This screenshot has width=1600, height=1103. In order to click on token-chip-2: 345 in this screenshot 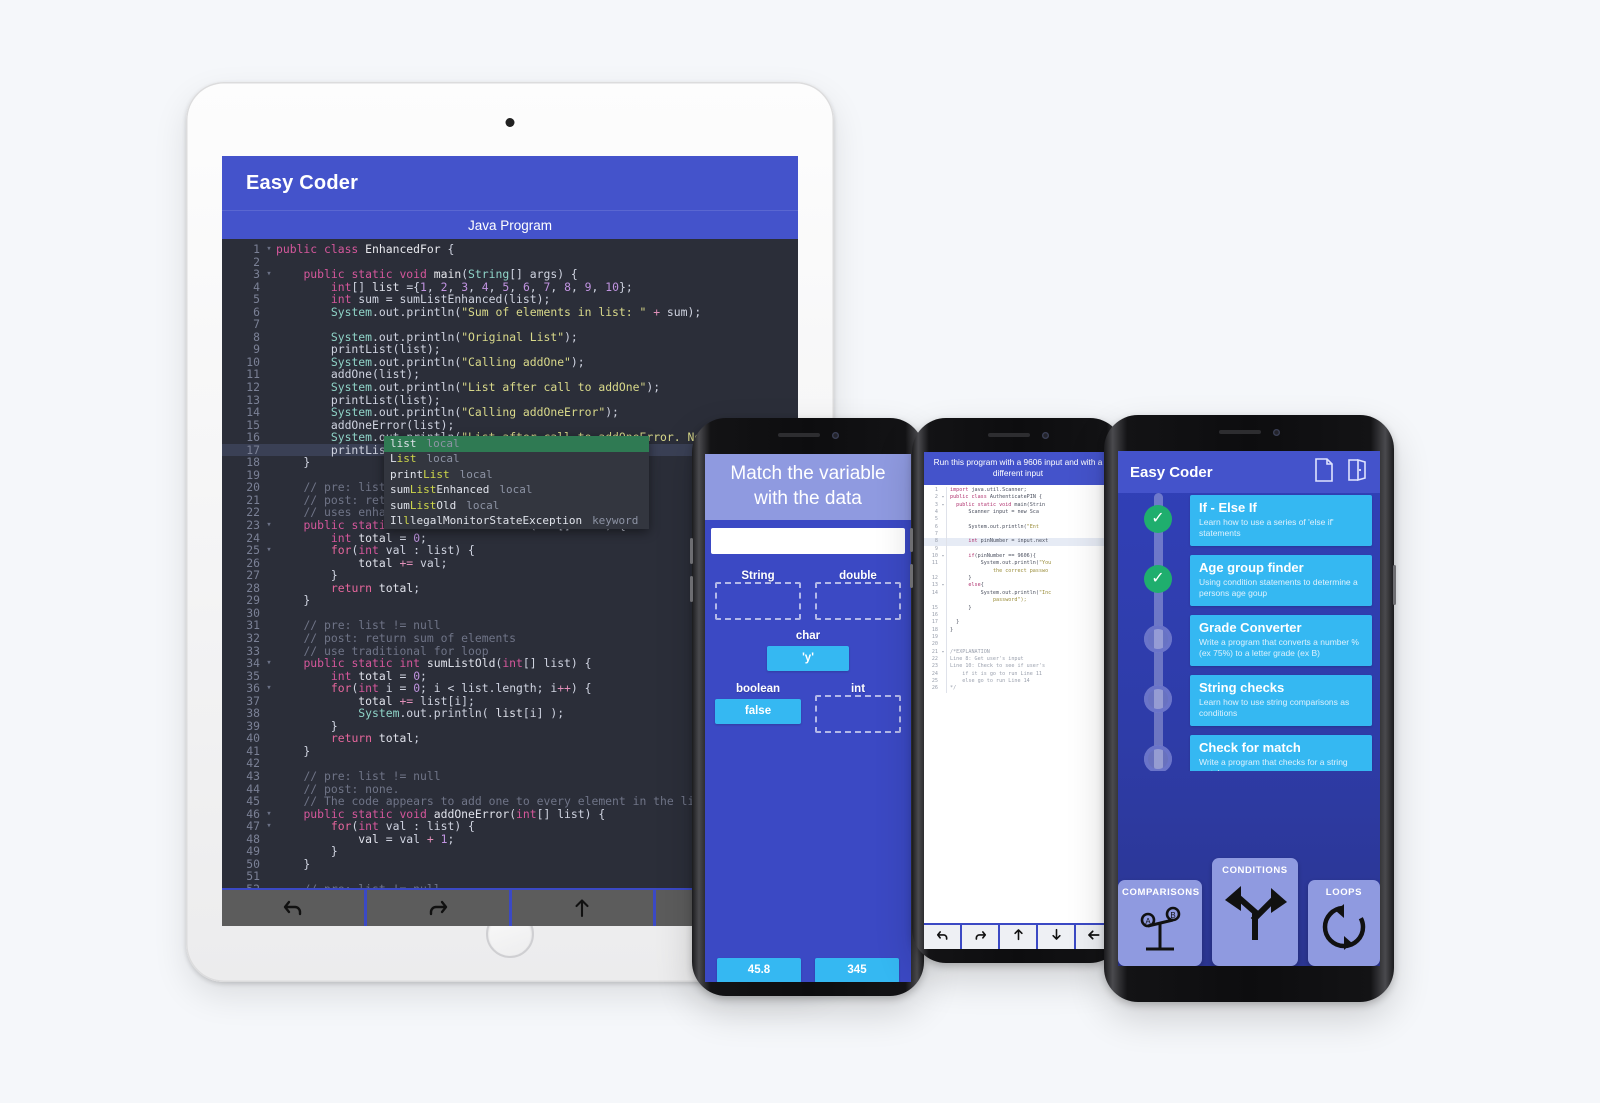, I will do `click(857, 970)`.